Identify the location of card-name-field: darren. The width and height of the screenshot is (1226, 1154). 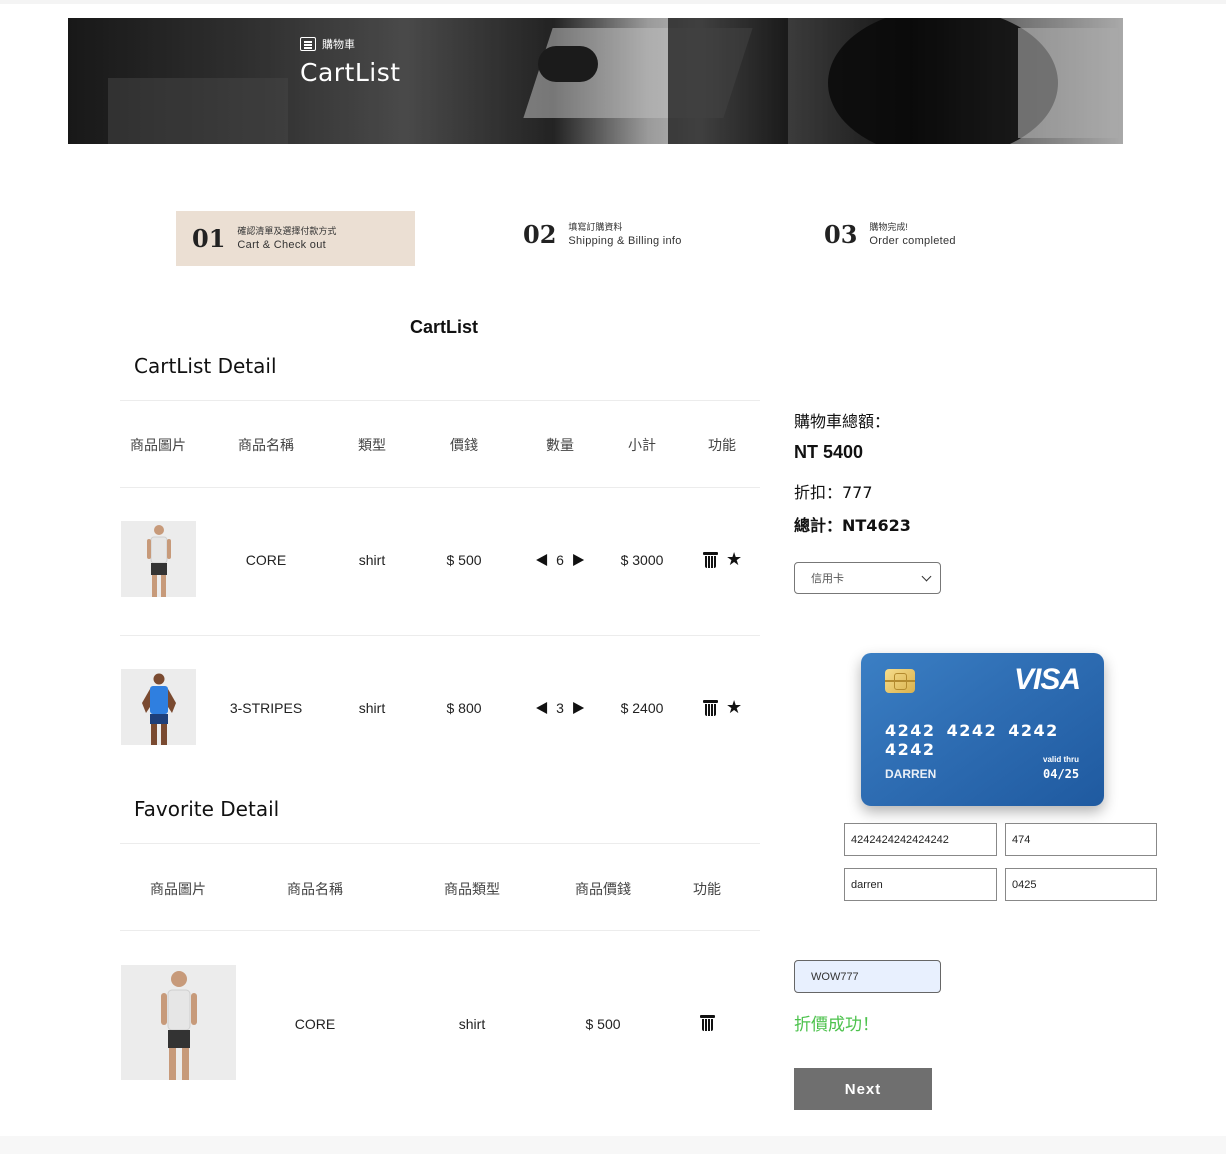
(920, 884).